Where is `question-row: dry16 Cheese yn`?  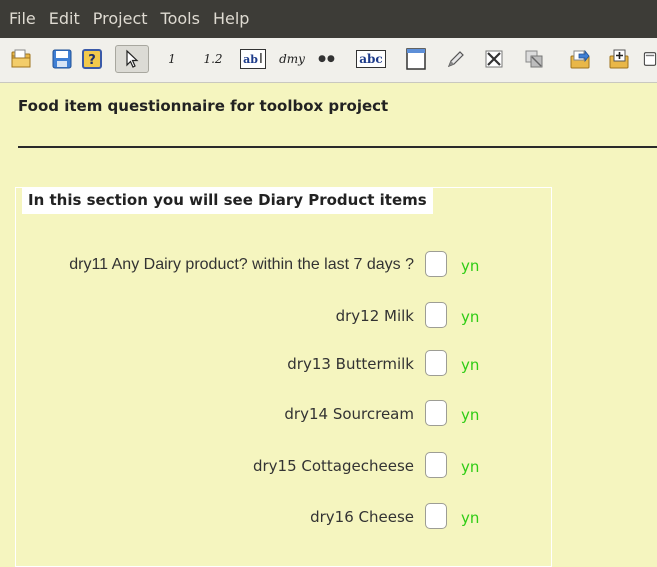
question-row: dry16 Cheese yn is located at coordinates (328, 518).